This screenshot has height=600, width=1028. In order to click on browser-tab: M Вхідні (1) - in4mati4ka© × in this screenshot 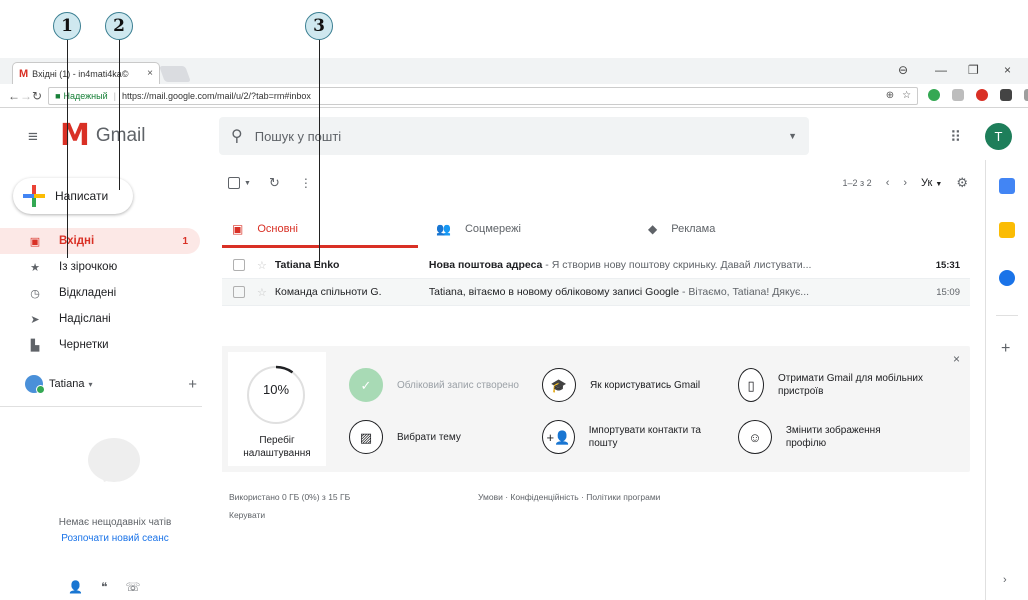, I will do `click(86, 73)`.